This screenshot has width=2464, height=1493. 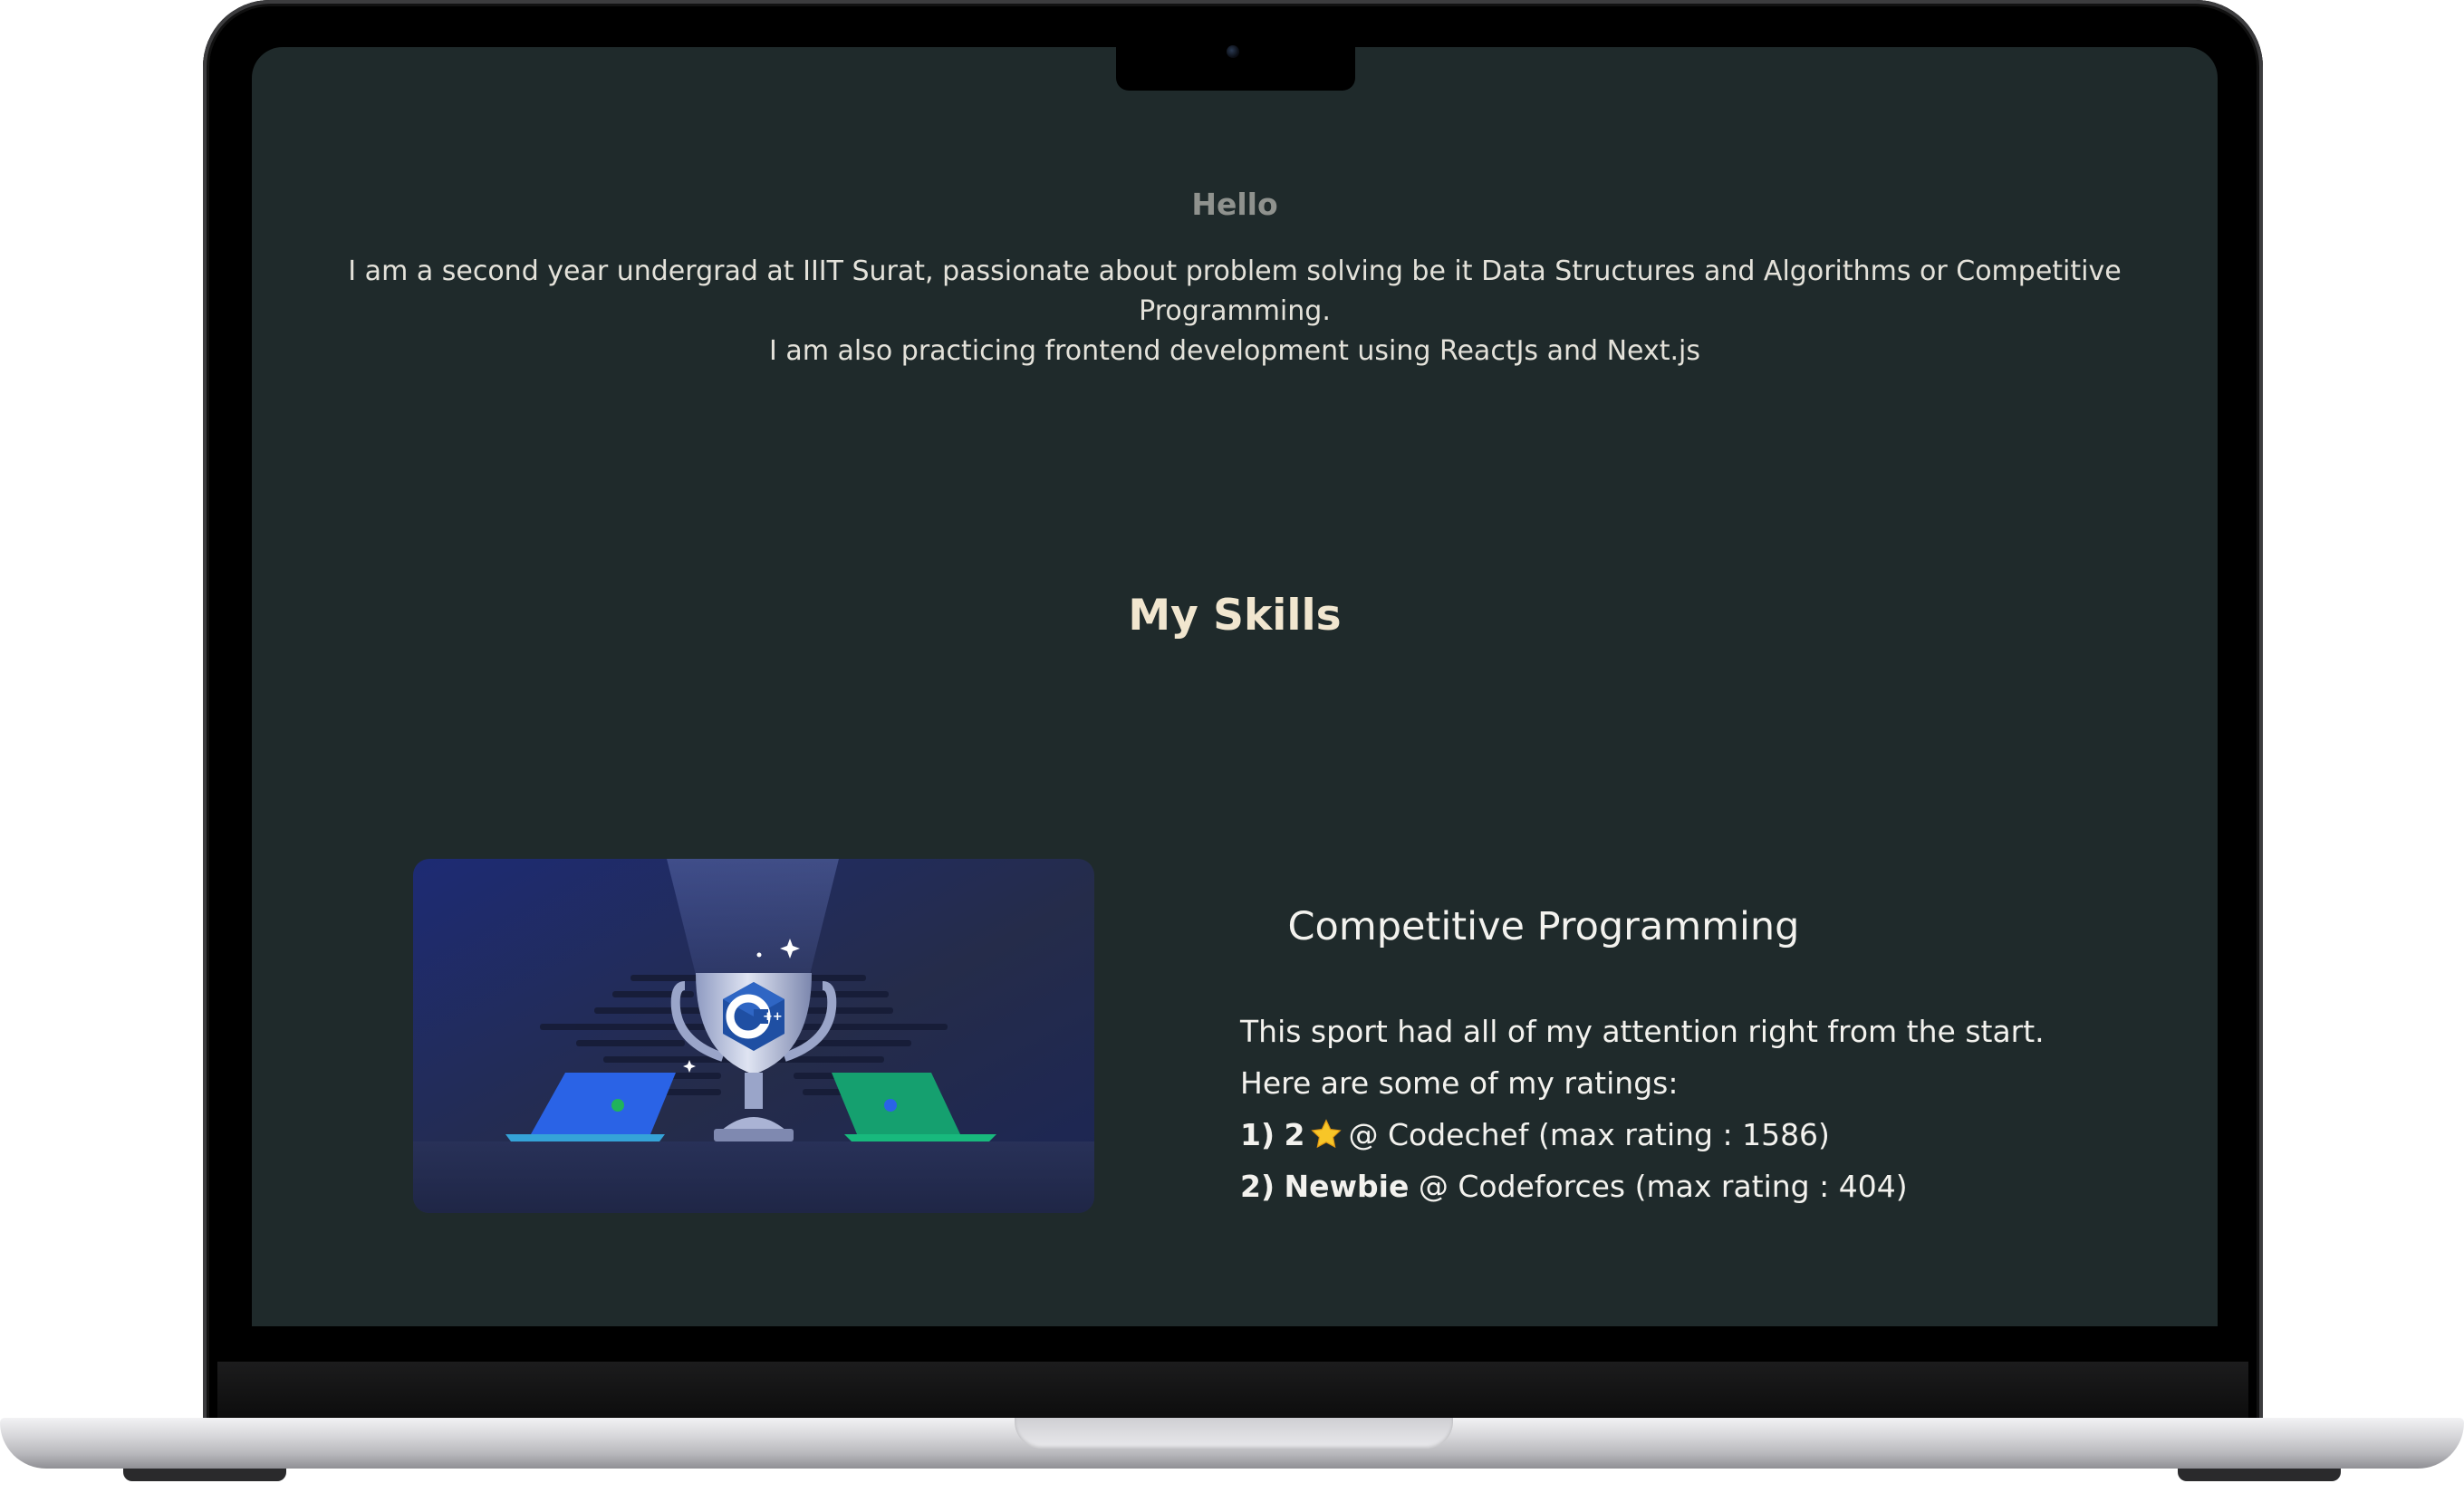 I want to click on skill-title-competitive-programming: Competitive Programming, so click(x=1544, y=926).